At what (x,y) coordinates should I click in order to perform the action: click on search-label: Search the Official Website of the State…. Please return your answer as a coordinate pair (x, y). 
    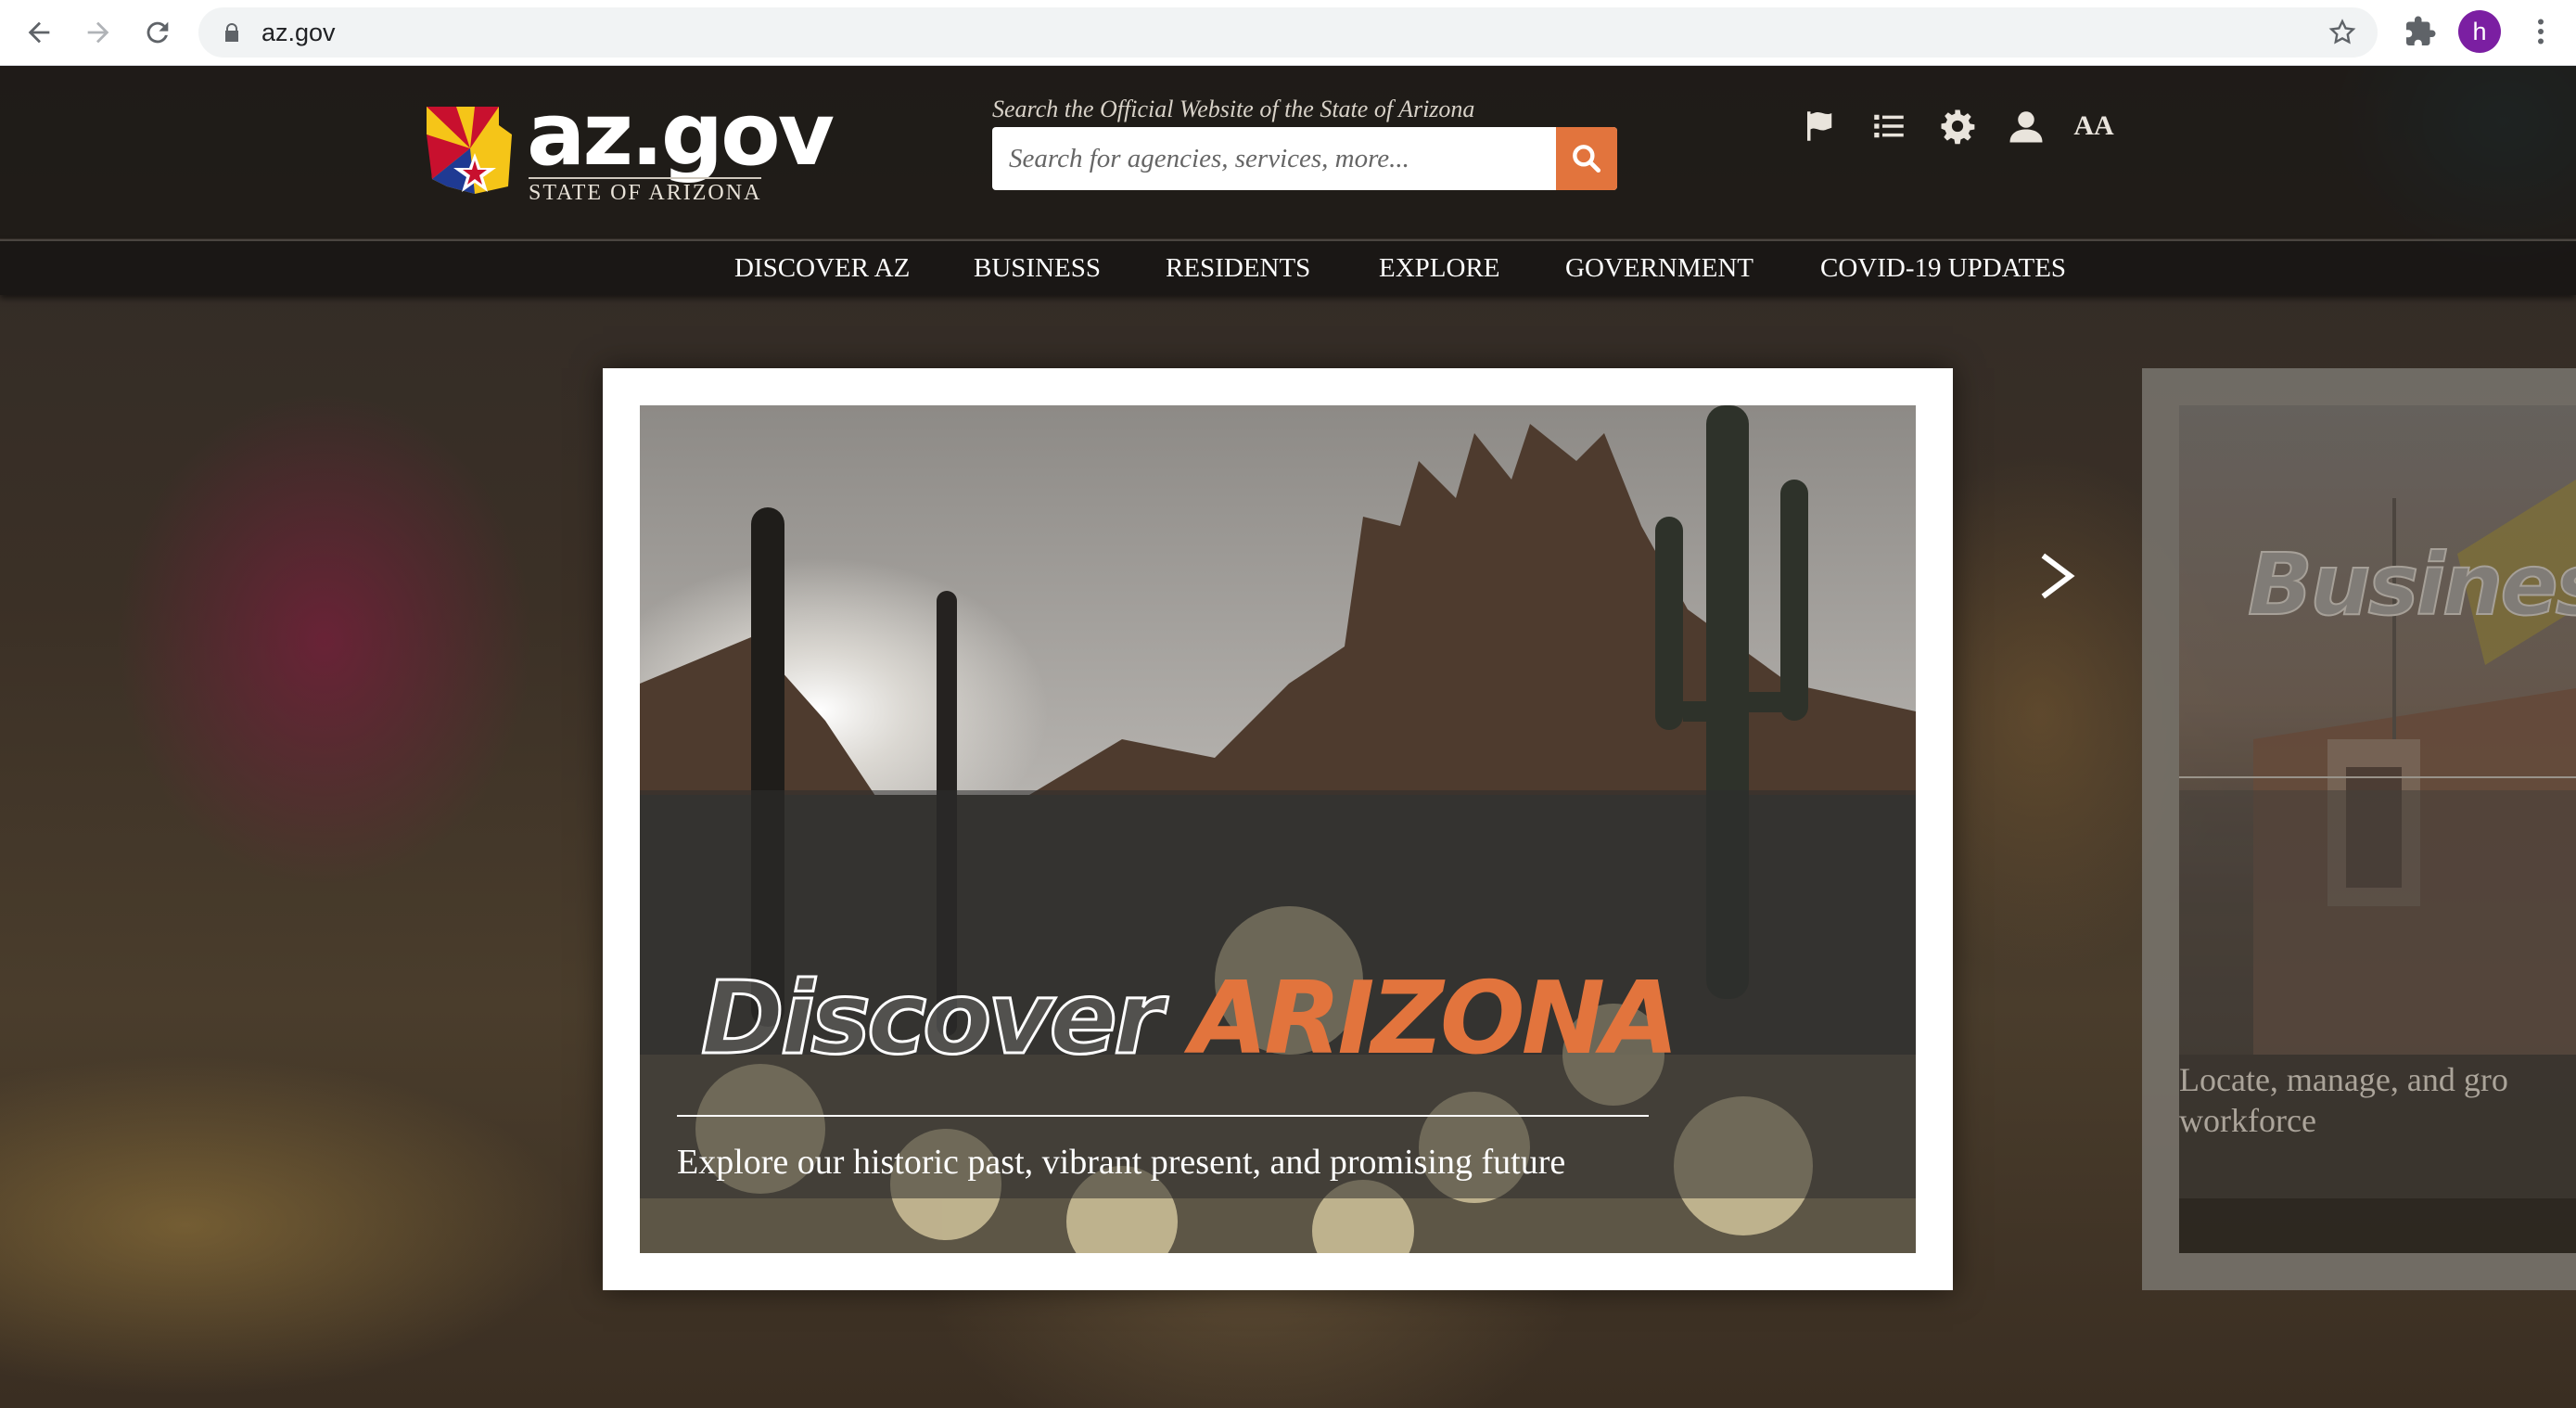
    Looking at the image, I should click on (1233, 109).